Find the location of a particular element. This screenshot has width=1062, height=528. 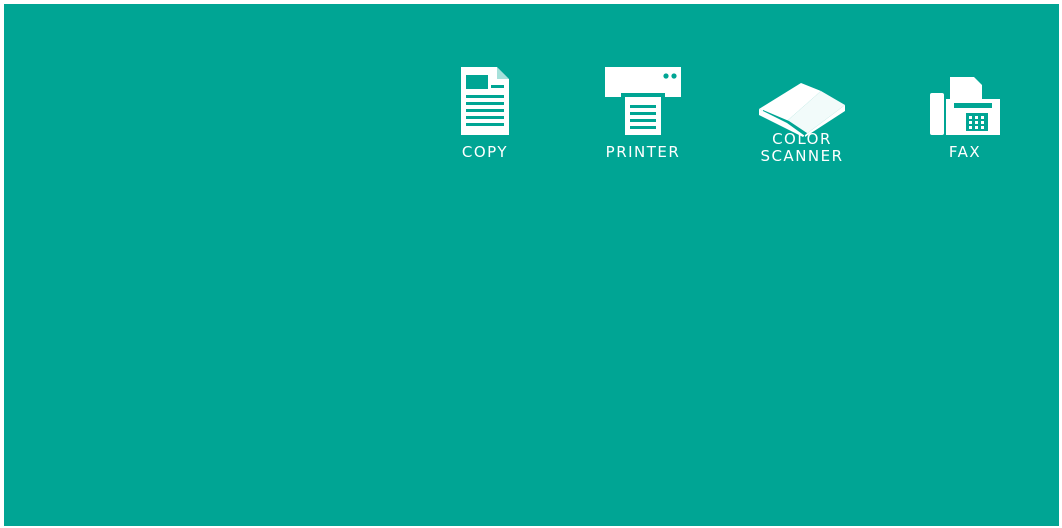

feature-color-scanner: COLOR SCANNER is located at coordinates (802, 113).